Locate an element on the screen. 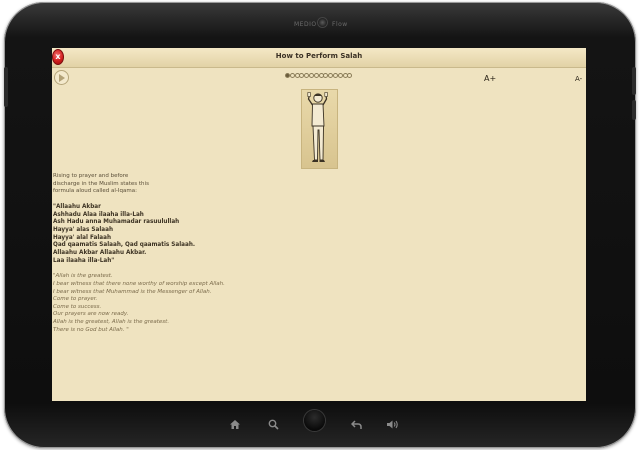 Image resolution: width=640 pixels, height=450 pixels. back-icon is located at coordinates (356, 424).